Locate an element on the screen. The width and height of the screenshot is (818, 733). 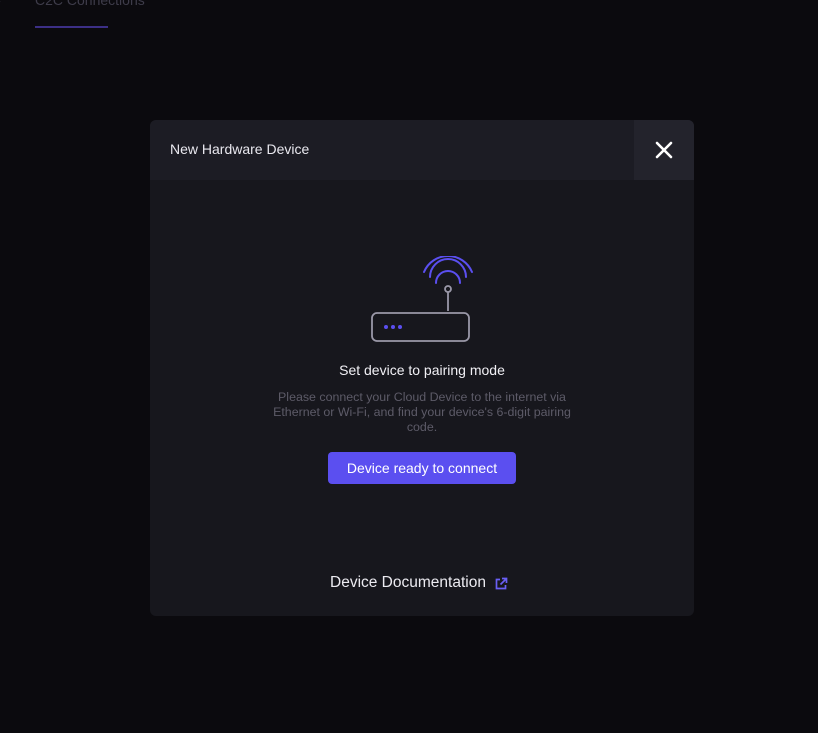
close-button is located at coordinates (664, 150).